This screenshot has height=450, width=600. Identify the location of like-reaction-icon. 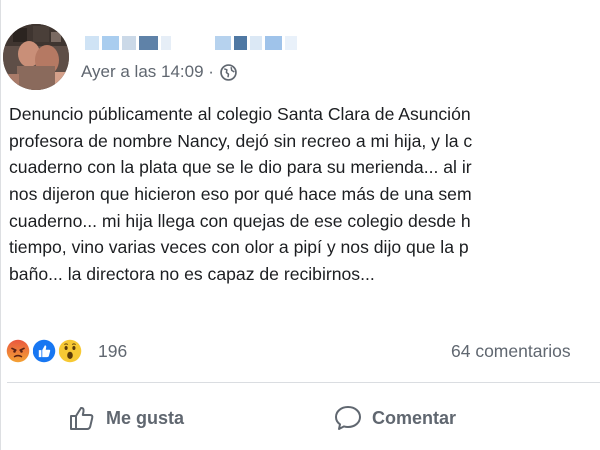
(44, 351).